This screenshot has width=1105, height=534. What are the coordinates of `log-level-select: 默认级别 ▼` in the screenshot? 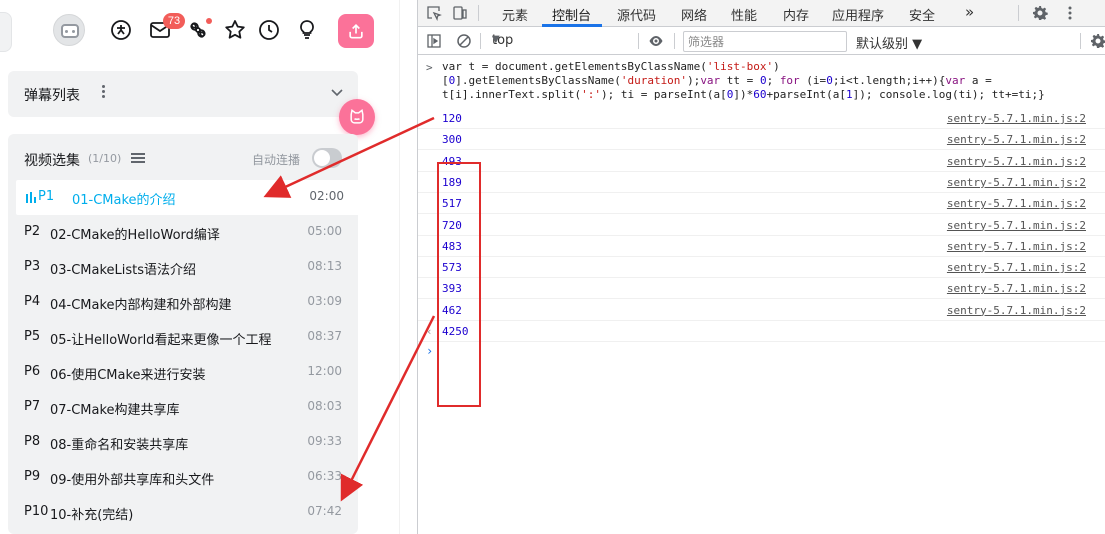 It's located at (889, 42).